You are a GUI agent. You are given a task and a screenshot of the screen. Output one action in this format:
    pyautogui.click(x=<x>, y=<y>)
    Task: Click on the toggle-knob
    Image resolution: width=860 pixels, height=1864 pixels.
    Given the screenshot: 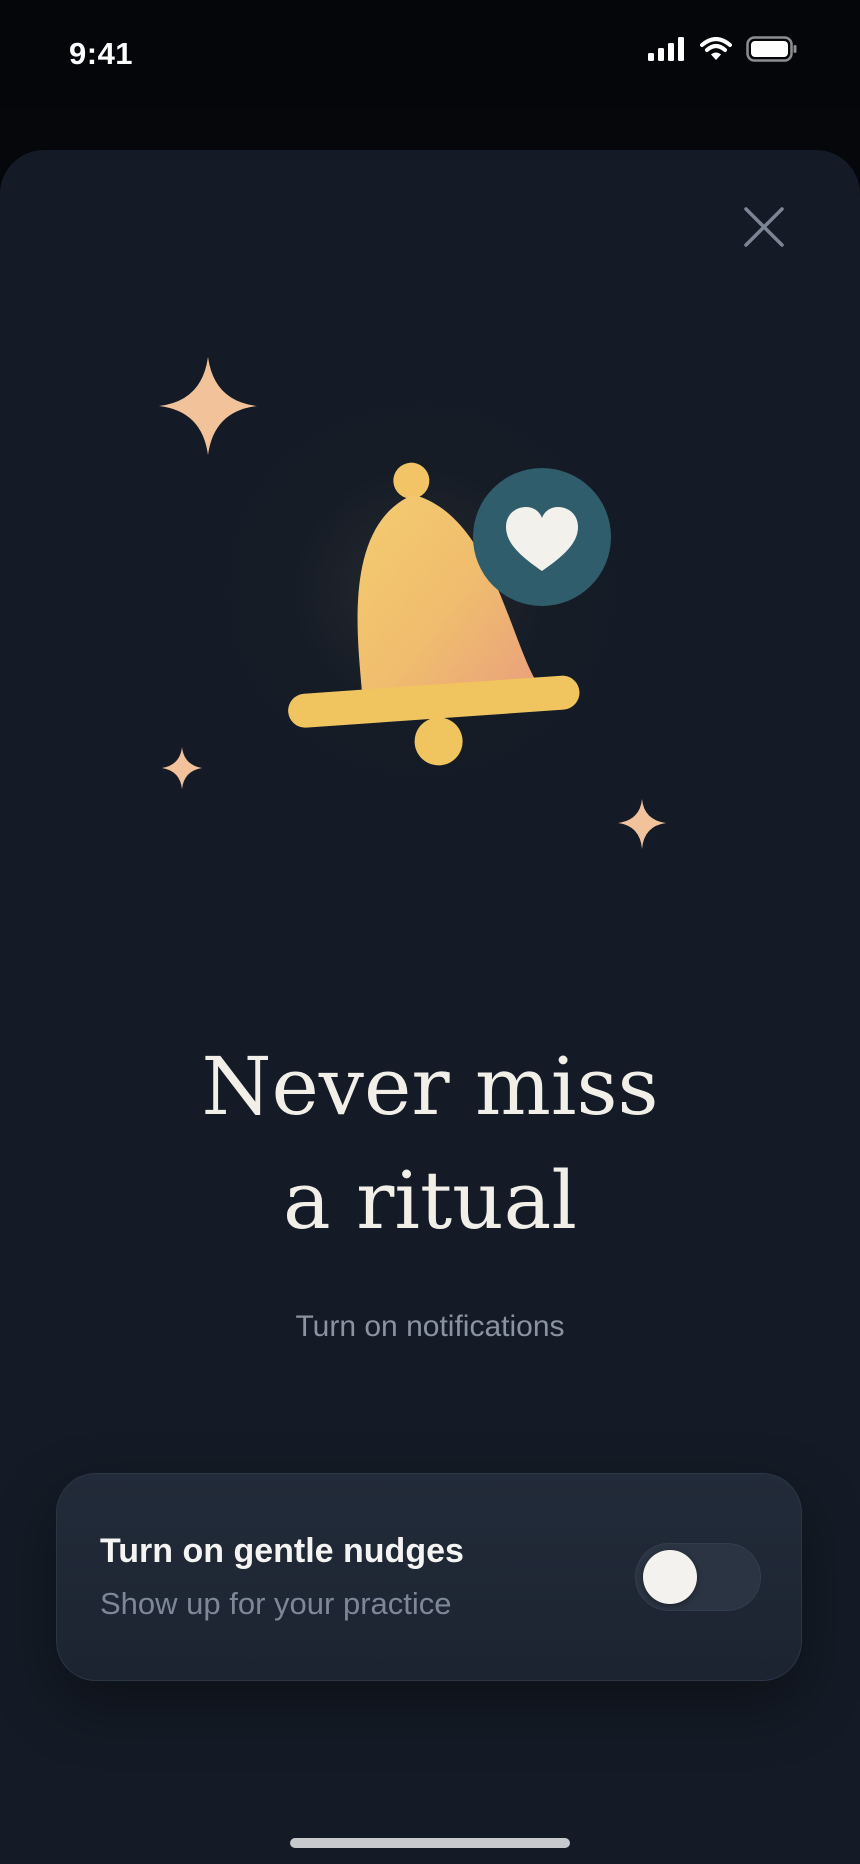 What is the action you would take?
    pyautogui.click(x=670, y=1577)
    